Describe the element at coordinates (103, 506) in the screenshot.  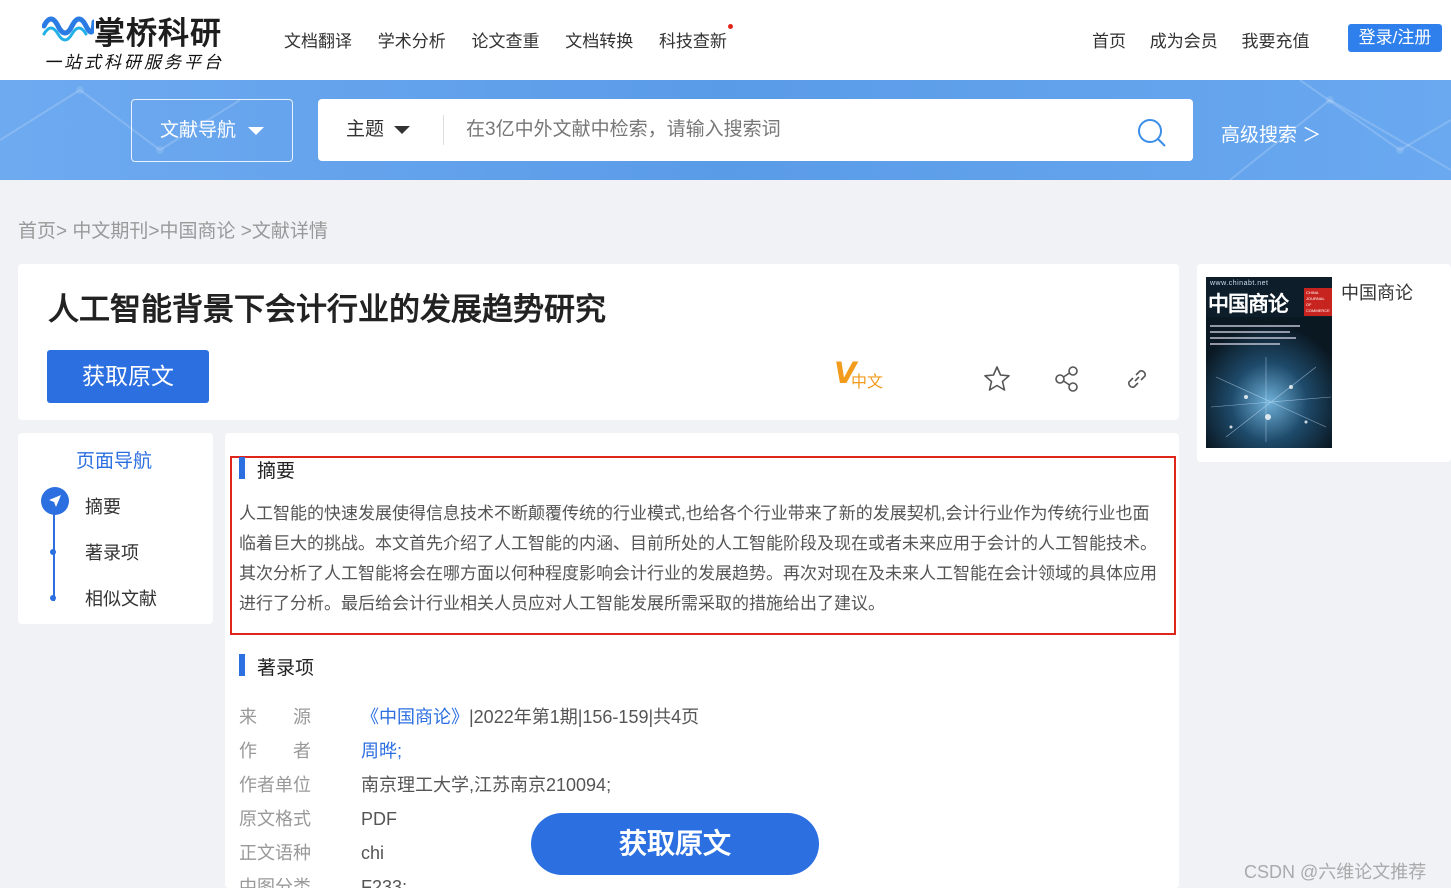
I see `page-nav-abstract: 摘要` at that location.